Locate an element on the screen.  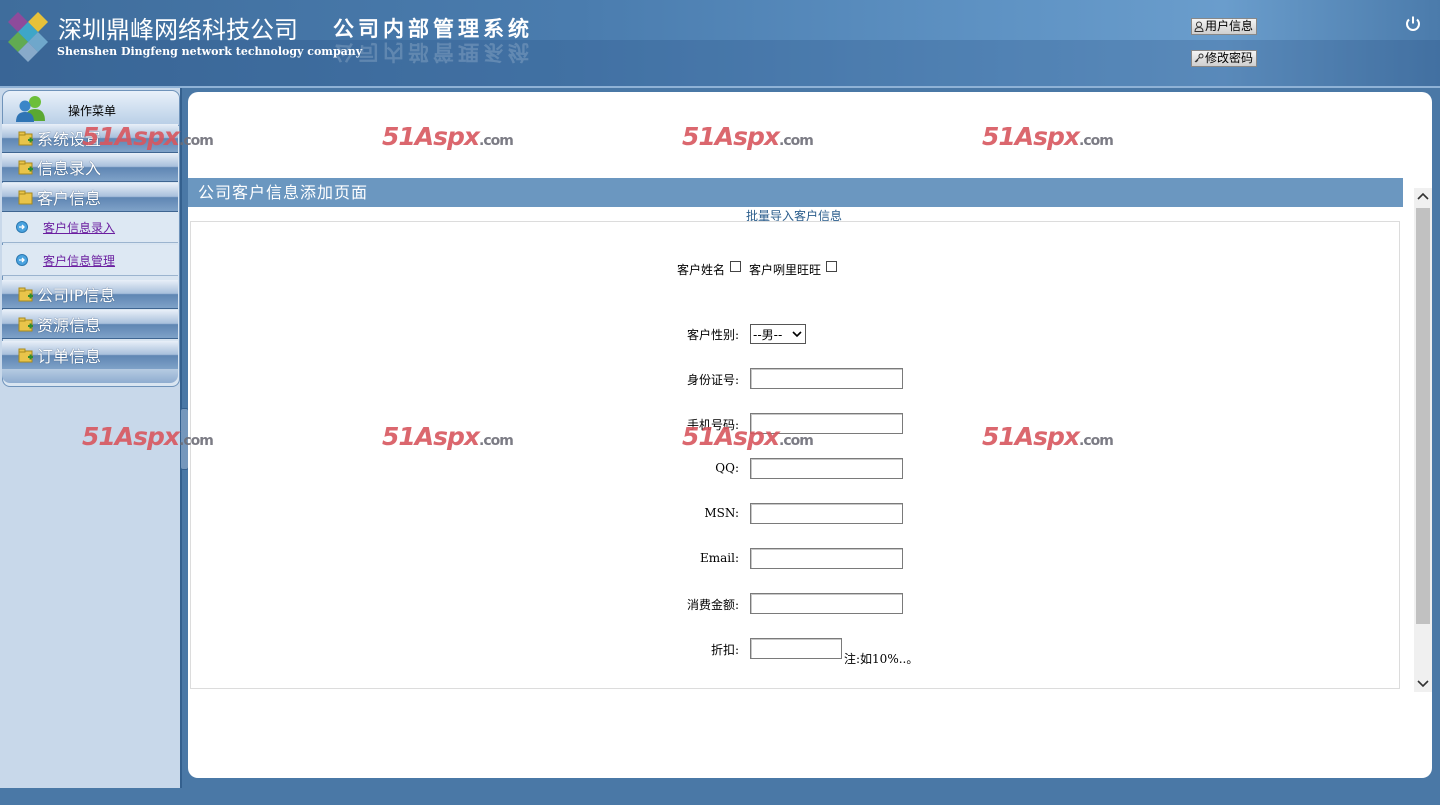
sidebar-cat-system-settings: 系统设置 is located at coordinates (90, 138).